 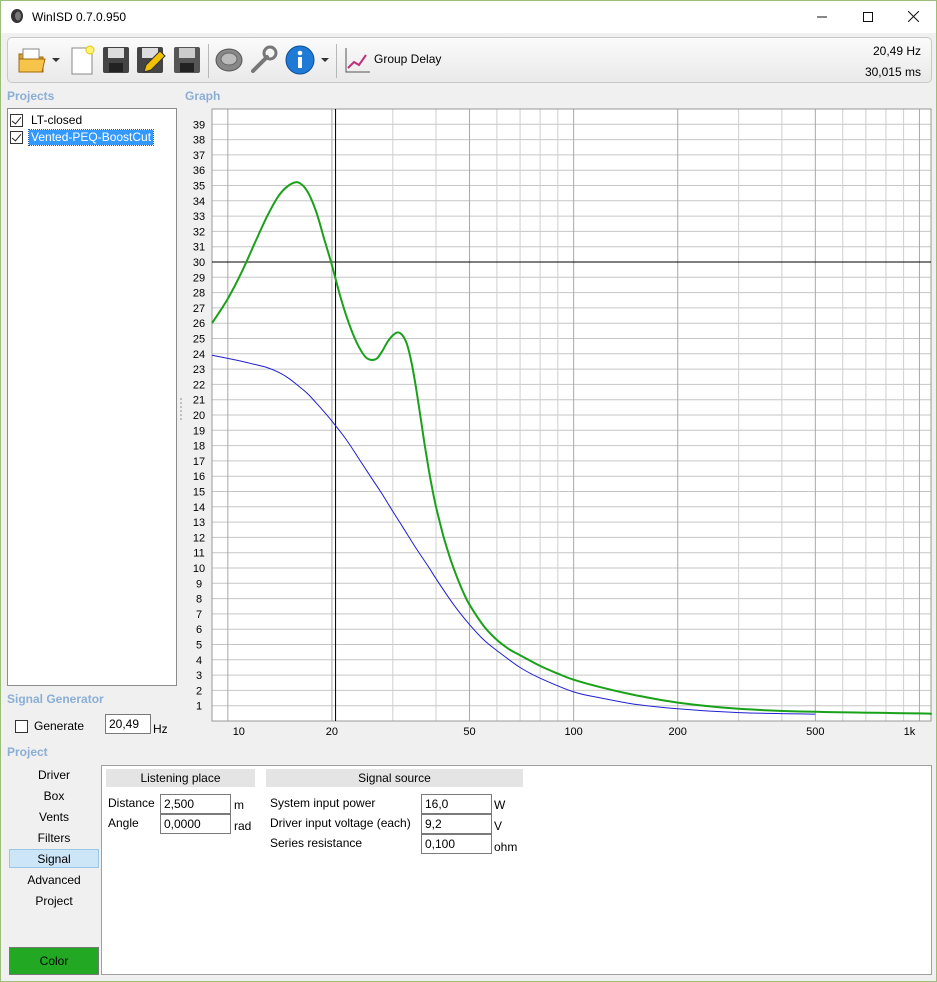 What do you see at coordinates (199, 431) in the screenshot?
I see `y-tick-label: 19` at bounding box center [199, 431].